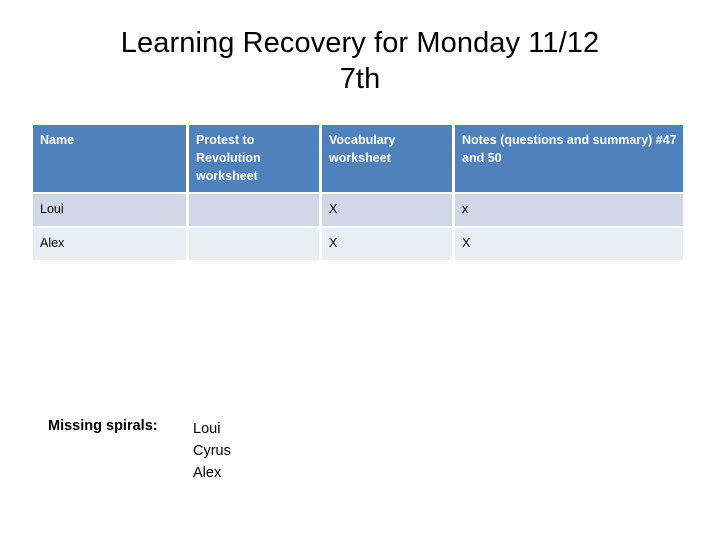 The width and height of the screenshot is (720, 540). I want to click on page-title-line-2: 7th, so click(360, 78).